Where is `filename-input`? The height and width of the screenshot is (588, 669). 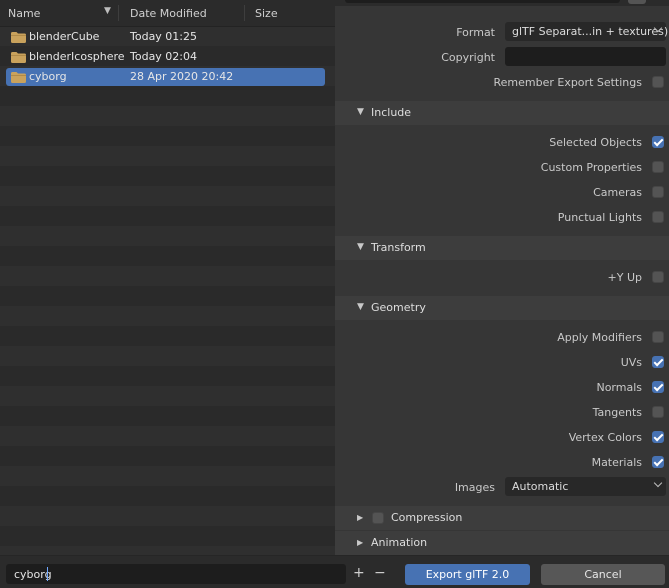 filename-input is located at coordinates (176, 574).